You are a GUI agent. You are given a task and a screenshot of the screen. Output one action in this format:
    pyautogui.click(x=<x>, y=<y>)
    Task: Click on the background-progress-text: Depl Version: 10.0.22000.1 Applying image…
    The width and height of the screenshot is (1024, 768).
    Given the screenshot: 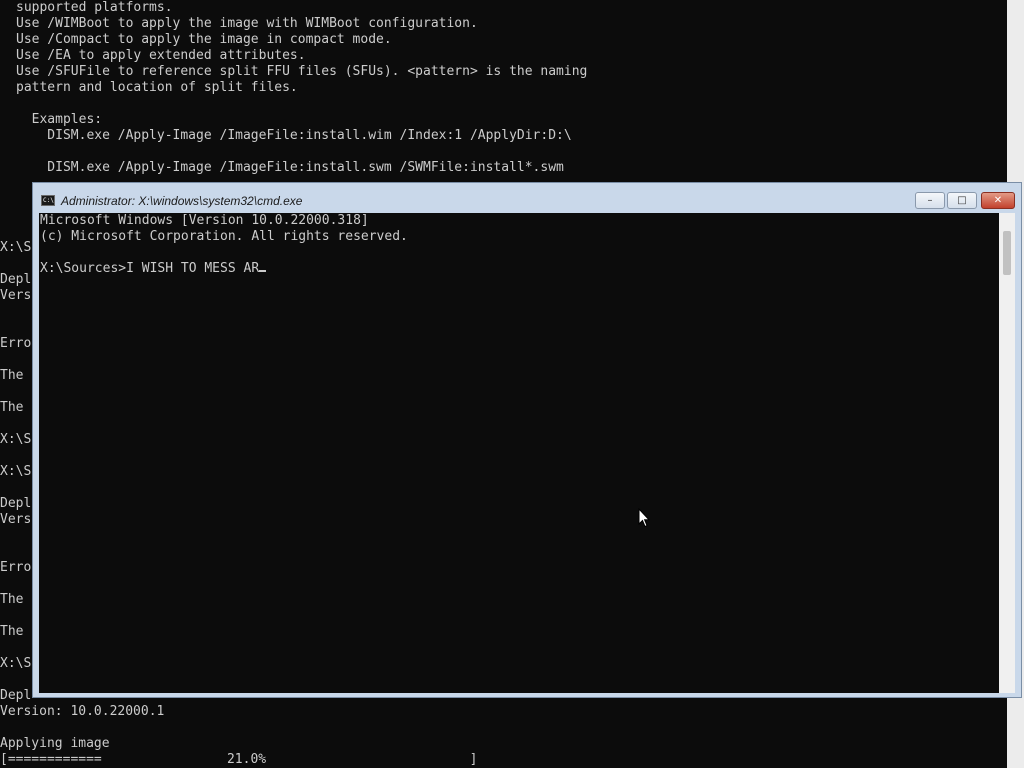 What is the action you would take?
    pyautogui.click(x=238, y=728)
    